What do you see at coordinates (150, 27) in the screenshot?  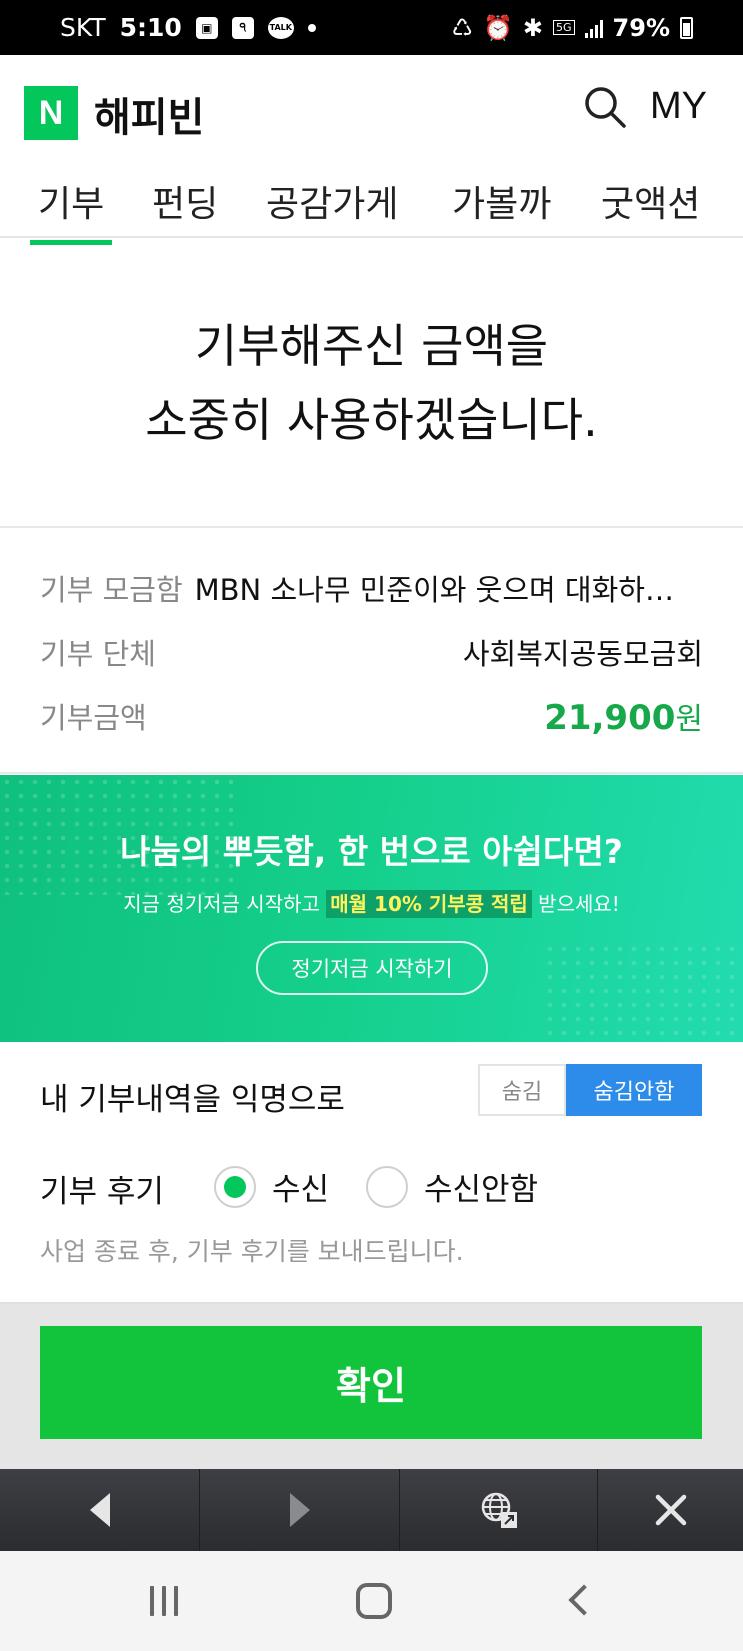 I see `clock: 5:10` at bounding box center [150, 27].